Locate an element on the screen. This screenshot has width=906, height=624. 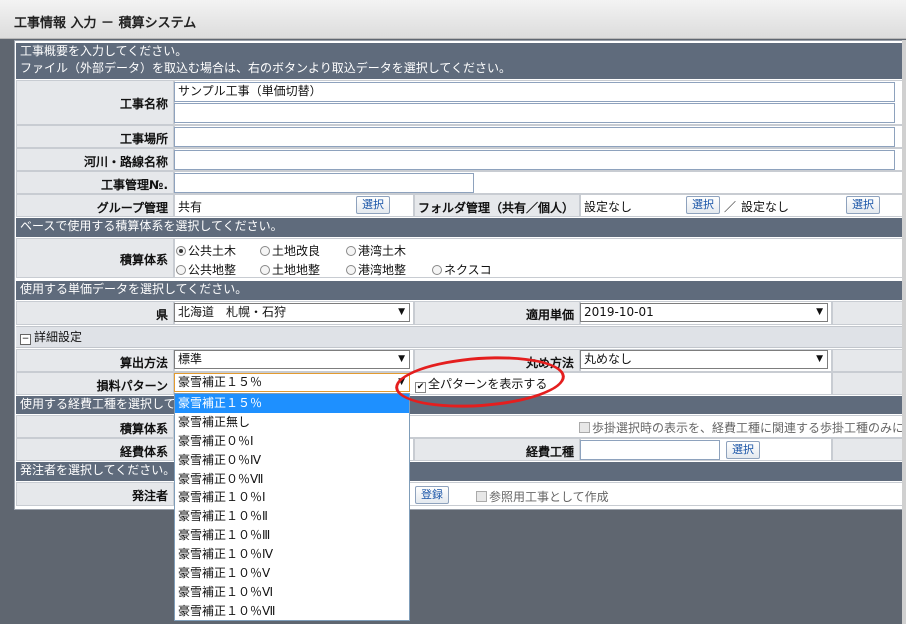
dropdown-option: 豪雪補正１０％Ⅰ is located at coordinates (292, 497).